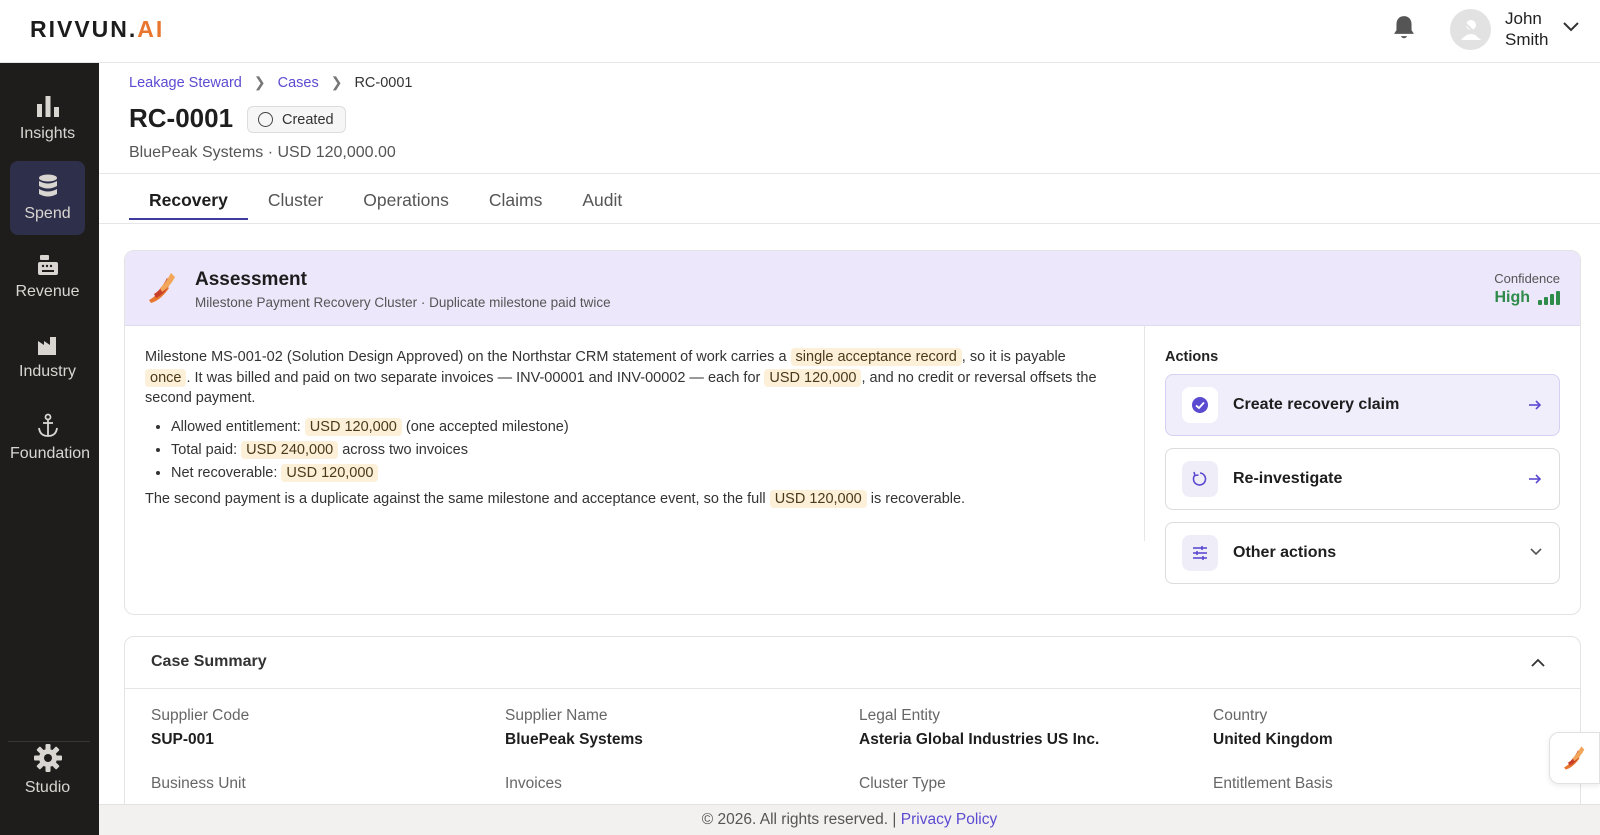  What do you see at coordinates (50, 453) in the screenshot?
I see `sidebar-item-label: Foundation` at bounding box center [50, 453].